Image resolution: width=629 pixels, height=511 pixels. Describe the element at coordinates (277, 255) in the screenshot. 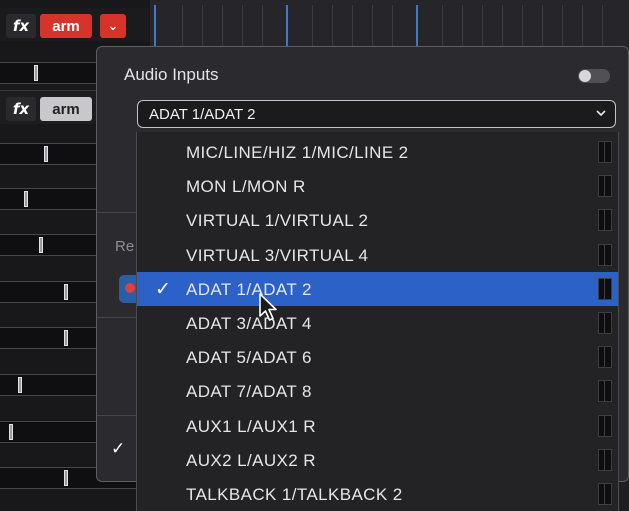

I see `dropdown-option-label: VIRTUAL 3/VIRTUAL 4` at that location.